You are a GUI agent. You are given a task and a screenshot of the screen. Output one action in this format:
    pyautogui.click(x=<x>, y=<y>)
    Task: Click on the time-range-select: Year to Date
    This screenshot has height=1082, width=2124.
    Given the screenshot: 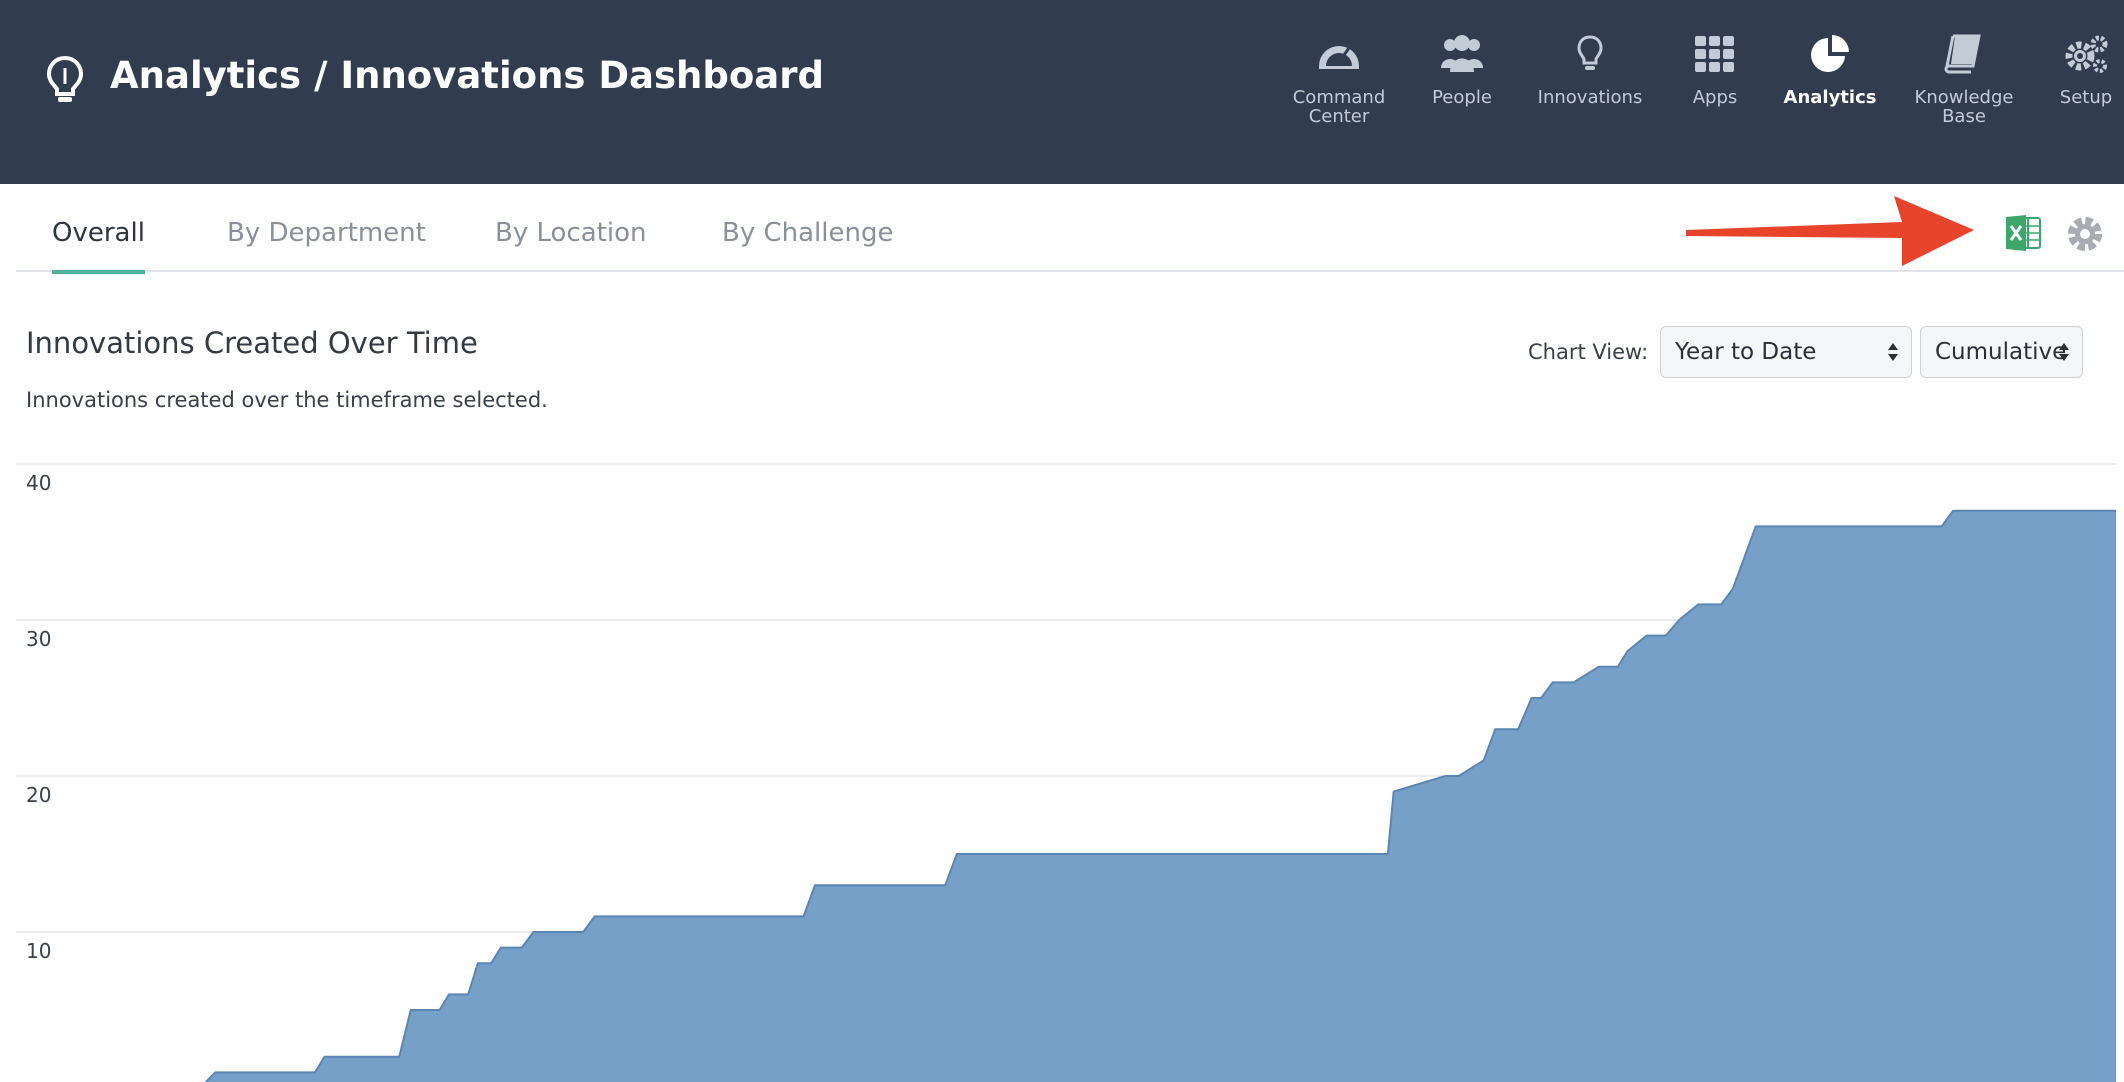 What is the action you would take?
    pyautogui.click(x=1786, y=352)
    